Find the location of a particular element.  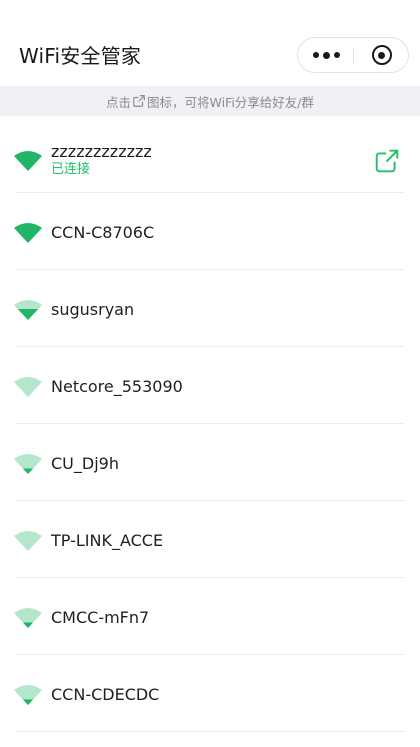

network-row: CCN-CDECDC is located at coordinates (210, 693).